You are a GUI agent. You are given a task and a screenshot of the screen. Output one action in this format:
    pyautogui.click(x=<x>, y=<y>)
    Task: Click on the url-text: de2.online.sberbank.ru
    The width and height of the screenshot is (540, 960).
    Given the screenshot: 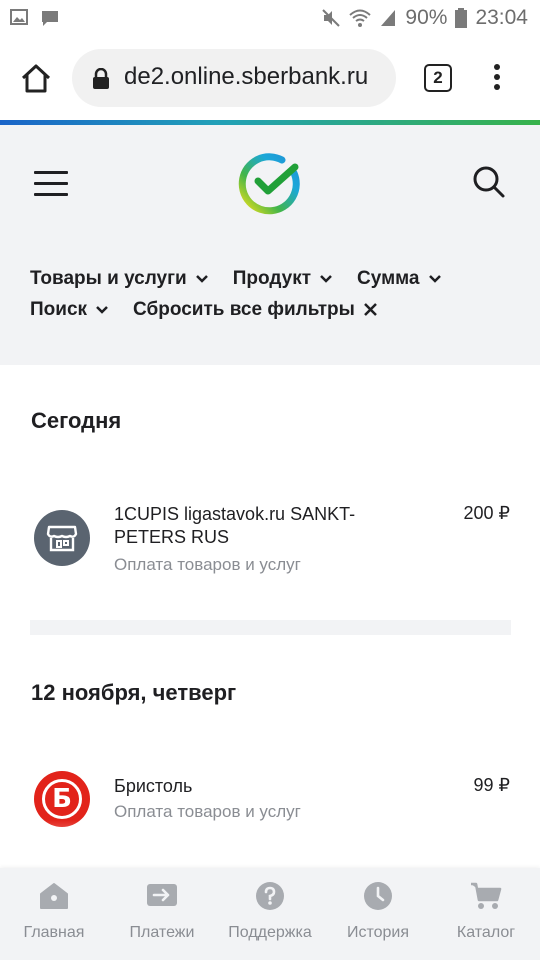 What is the action you would take?
    pyautogui.click(x=246, y=76)
    